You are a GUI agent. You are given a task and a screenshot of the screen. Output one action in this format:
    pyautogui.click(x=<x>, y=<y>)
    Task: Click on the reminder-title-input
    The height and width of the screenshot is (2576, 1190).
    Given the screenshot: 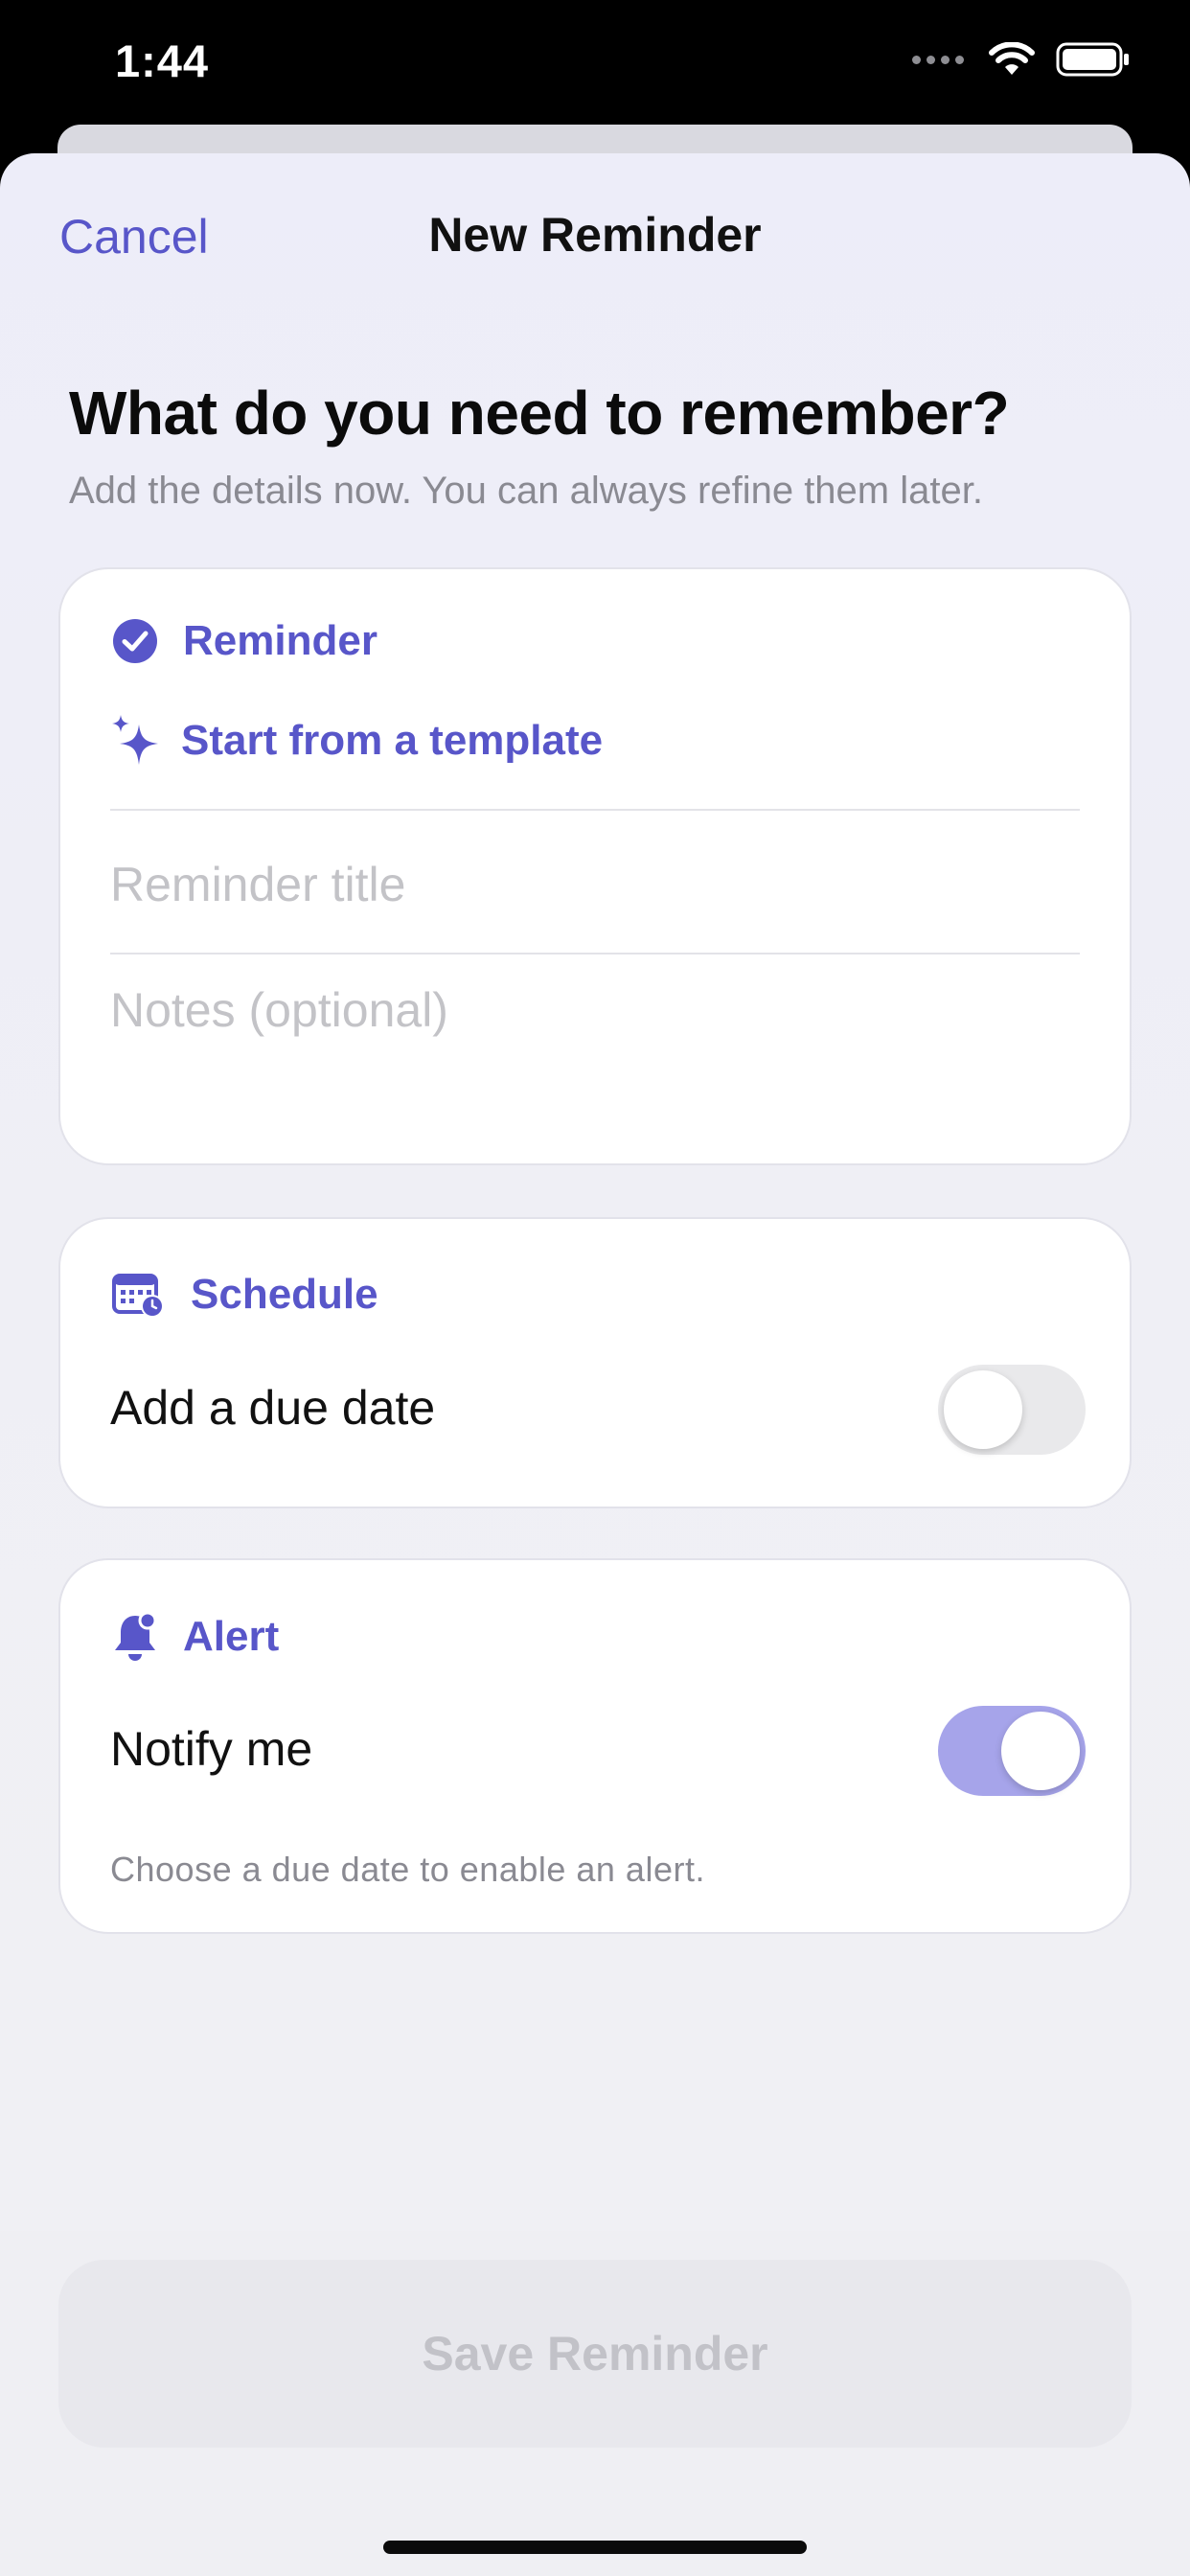 What is the action you would take?
    pyautogui.click(x=597, y=884)
    